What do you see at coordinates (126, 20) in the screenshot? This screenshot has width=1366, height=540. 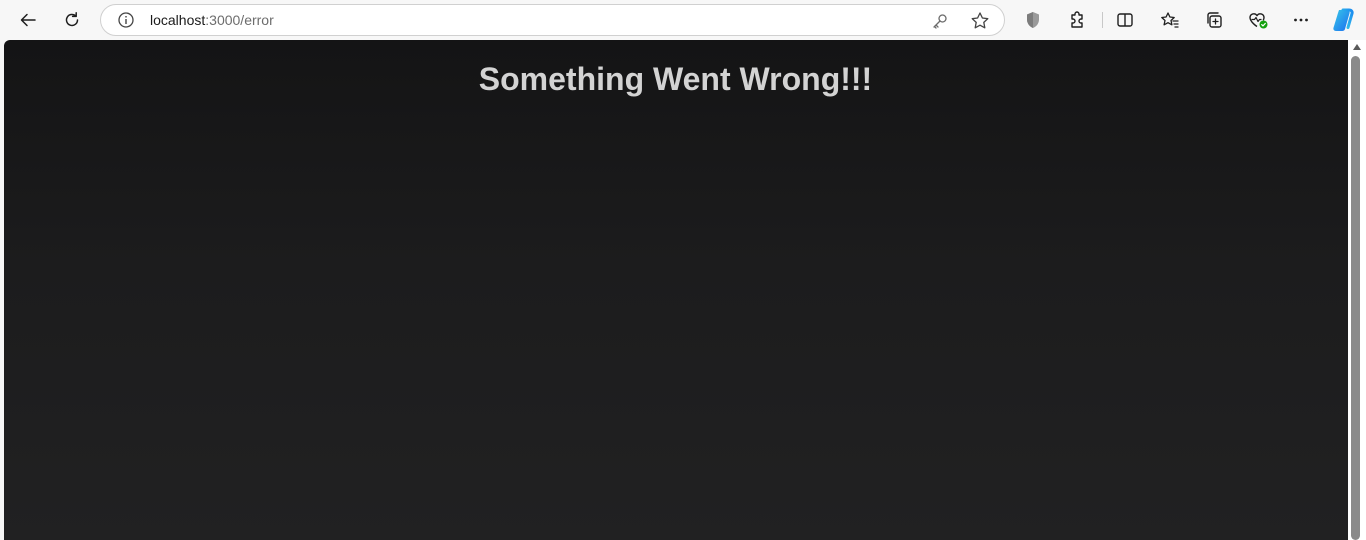 I see `info-icon` at bounding box center [126, 20].